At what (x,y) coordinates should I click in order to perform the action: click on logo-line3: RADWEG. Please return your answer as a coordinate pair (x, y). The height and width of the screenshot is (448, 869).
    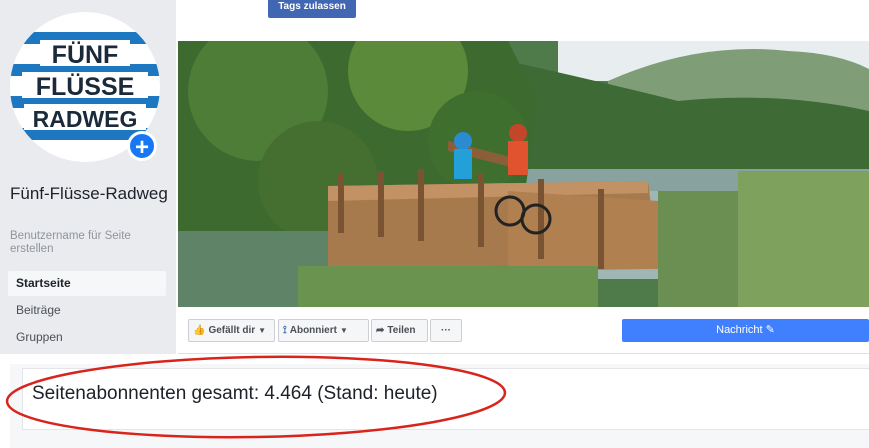
    Looking at the image, I should click on (85, 119).